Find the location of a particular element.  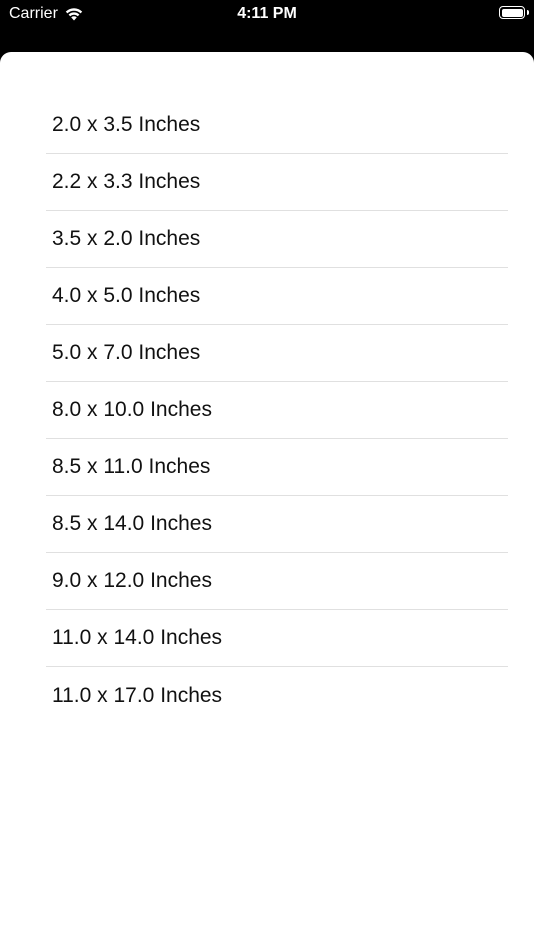

size-option: 5.0 x 7.0 Inches is located at coordinates (277, 353).